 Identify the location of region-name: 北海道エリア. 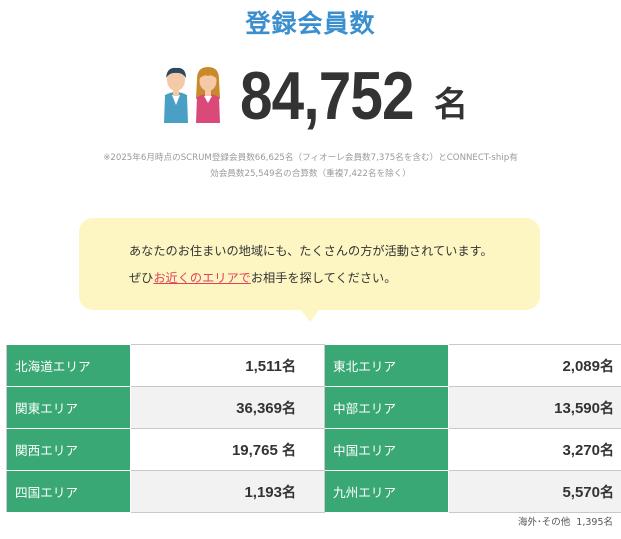
(68, 365).